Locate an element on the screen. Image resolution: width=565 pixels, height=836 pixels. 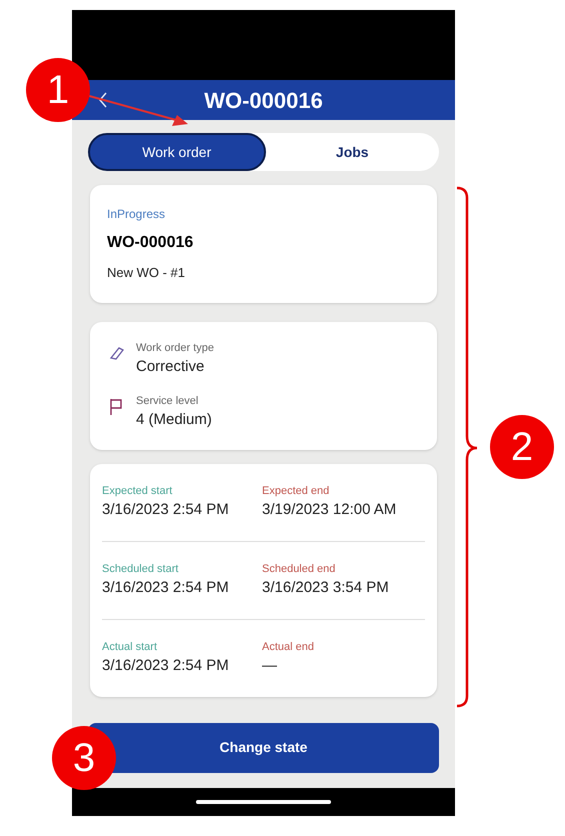
order-number: WO-000016 is located at coordinates (150, 243).